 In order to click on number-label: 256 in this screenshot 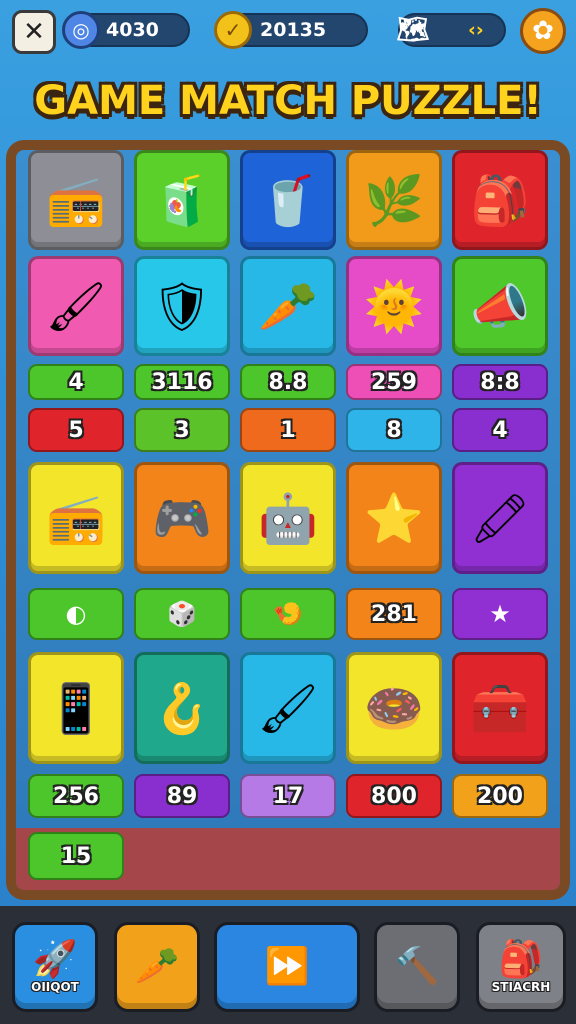, I will do `click(76, 796)`.